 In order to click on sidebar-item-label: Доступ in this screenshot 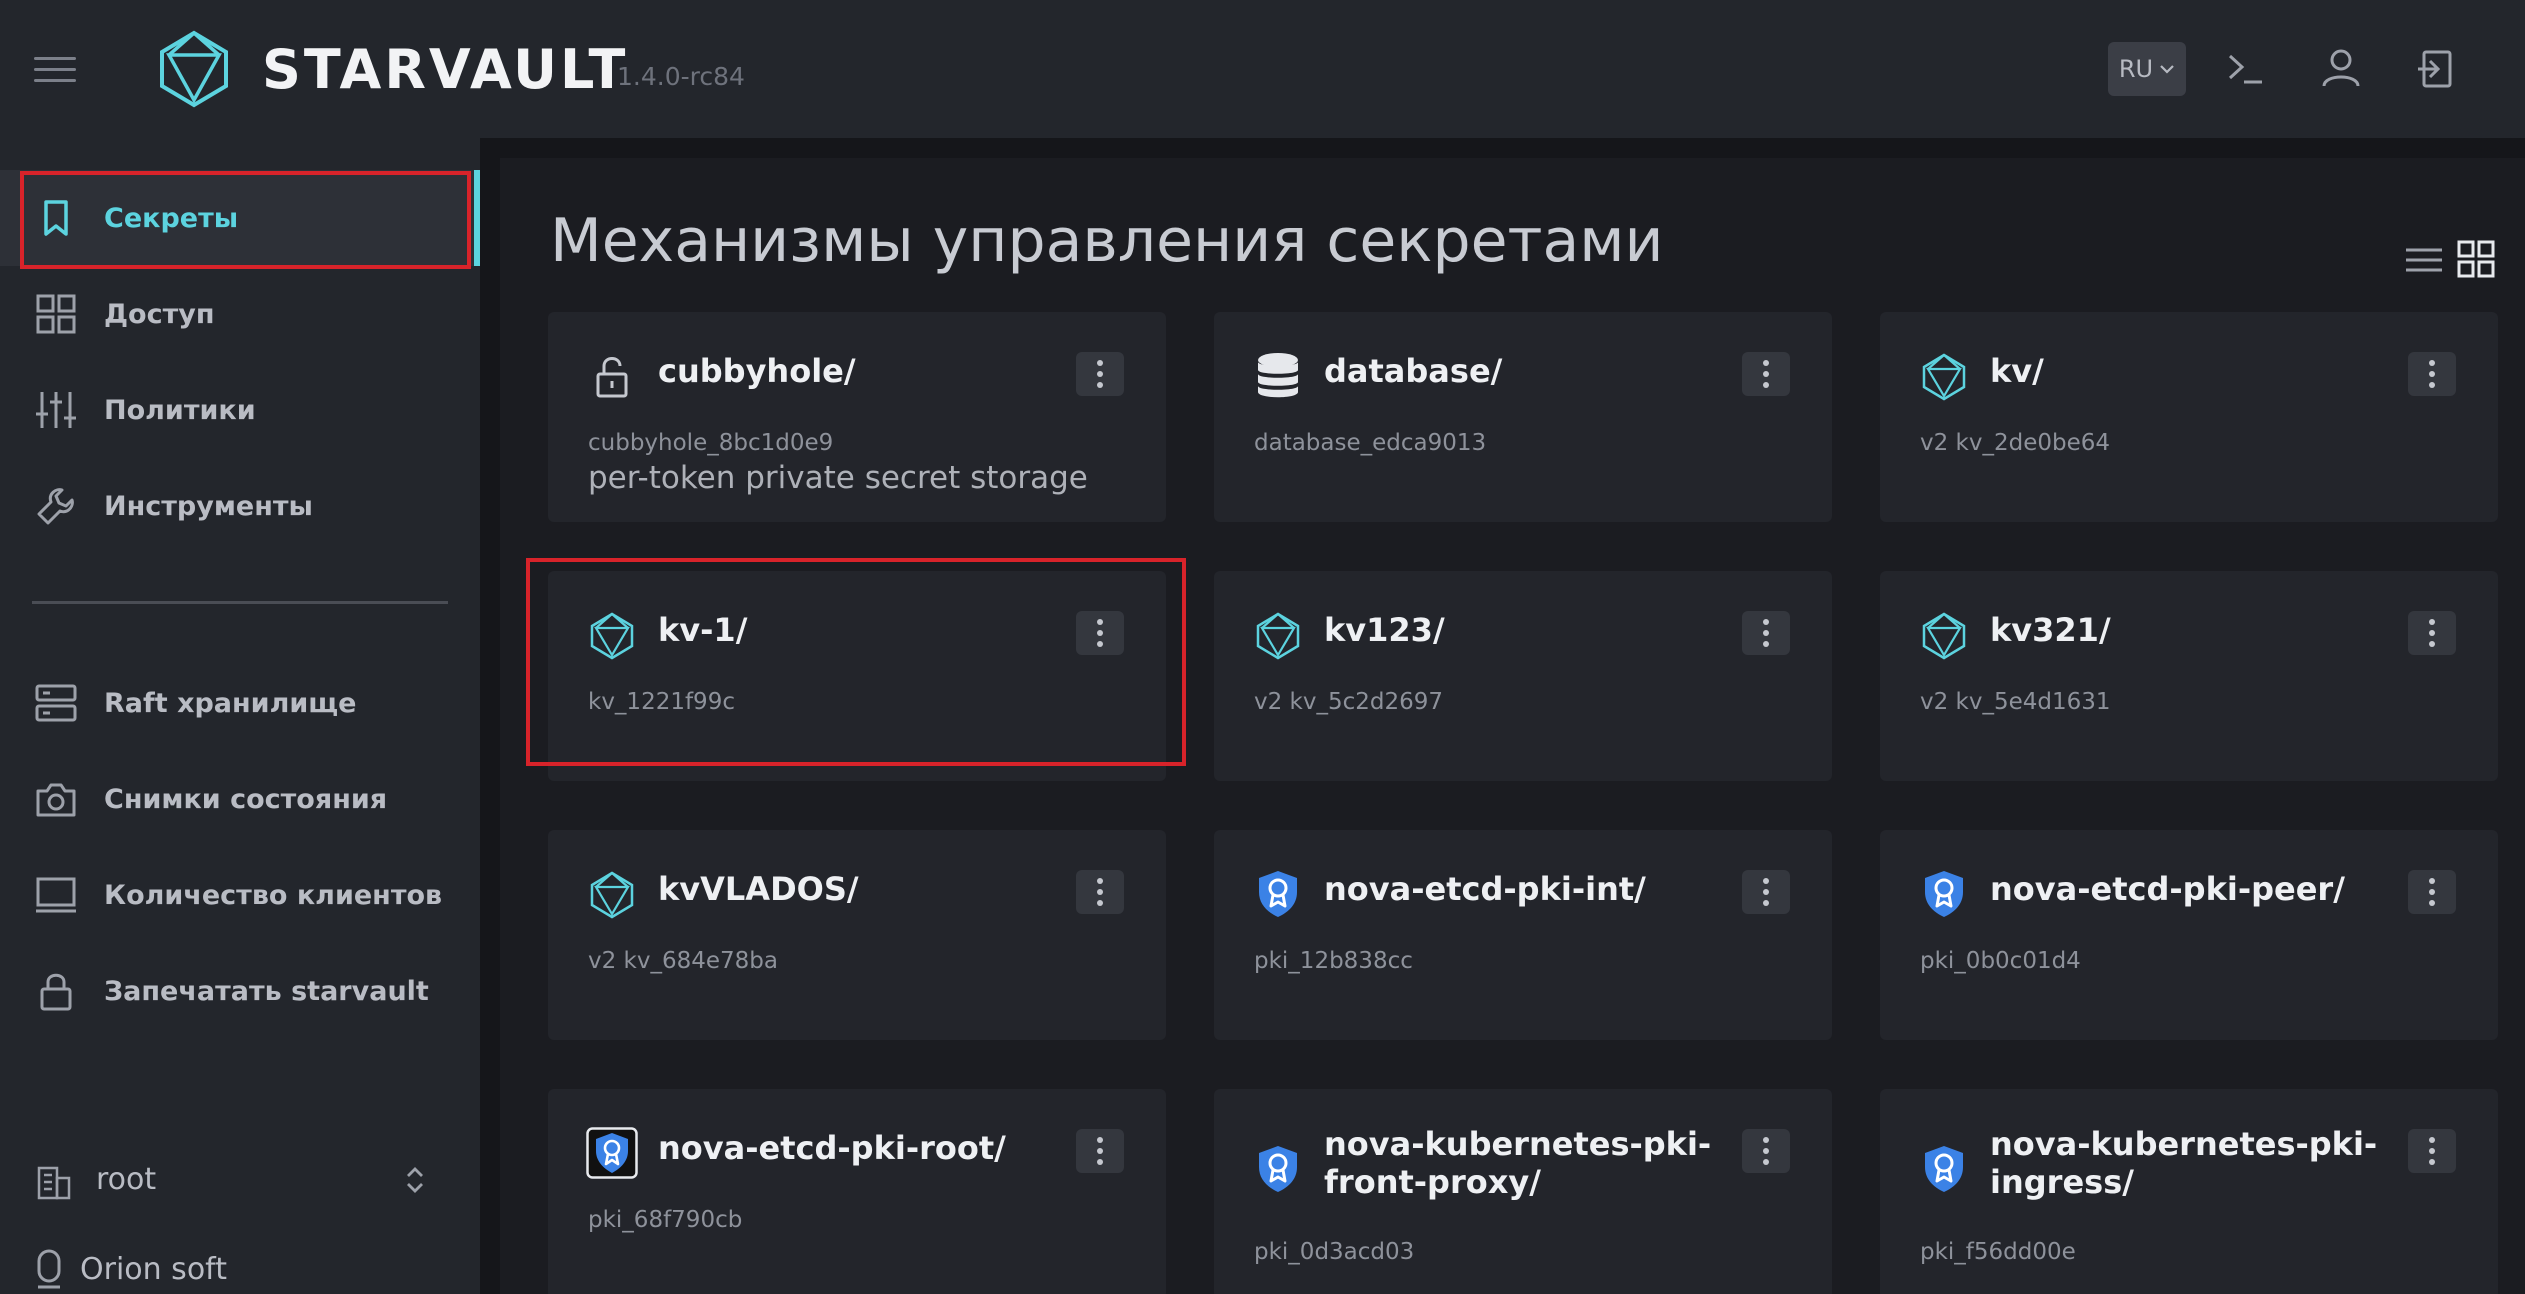, I will do `click(159, 314)`.